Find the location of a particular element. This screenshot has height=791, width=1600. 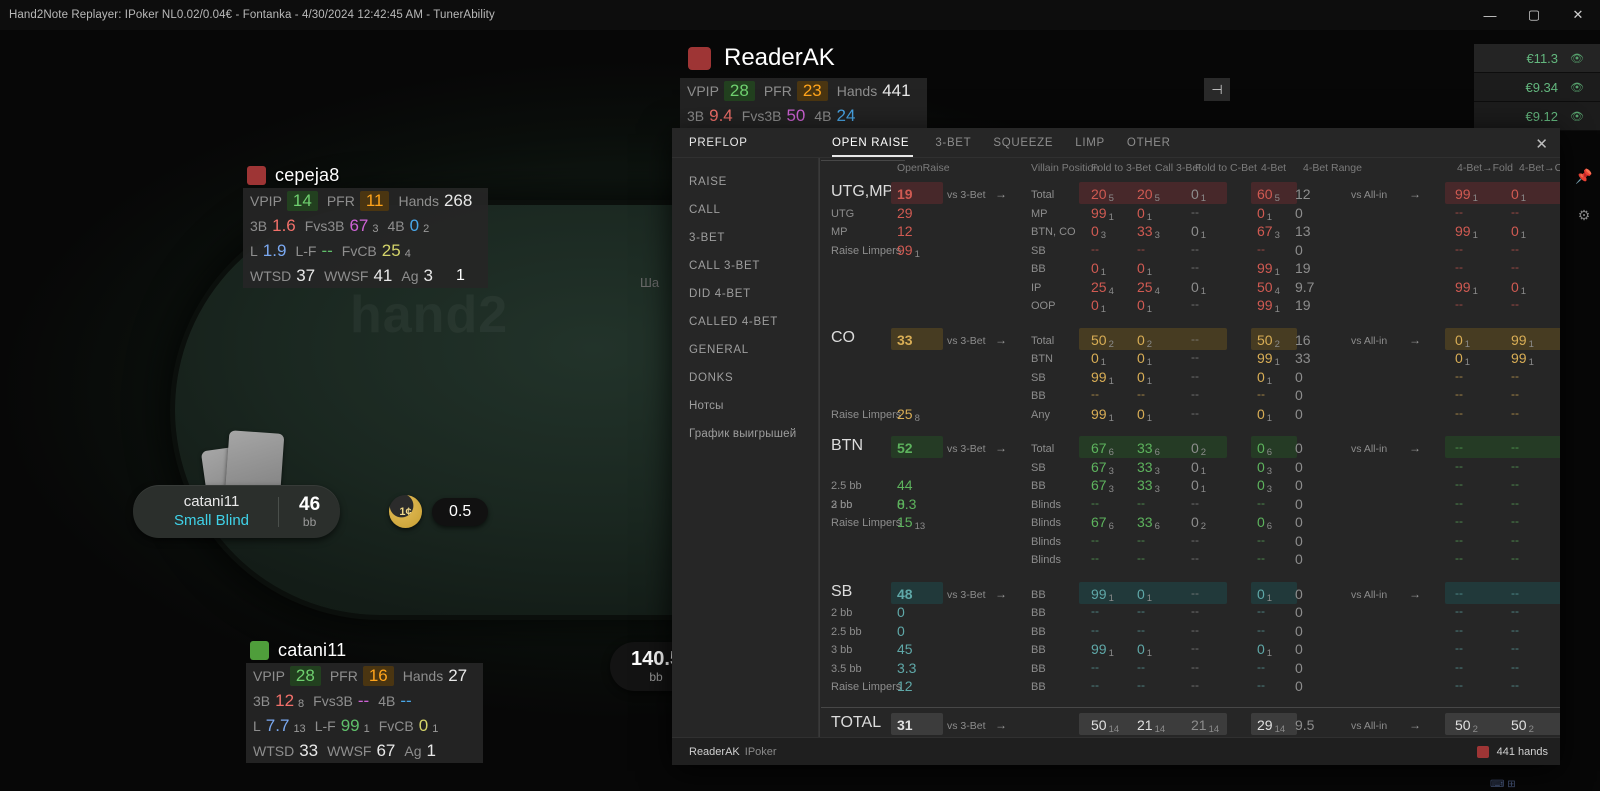

popup-close-icon: ✕ is located at coordinates (1541, 144).